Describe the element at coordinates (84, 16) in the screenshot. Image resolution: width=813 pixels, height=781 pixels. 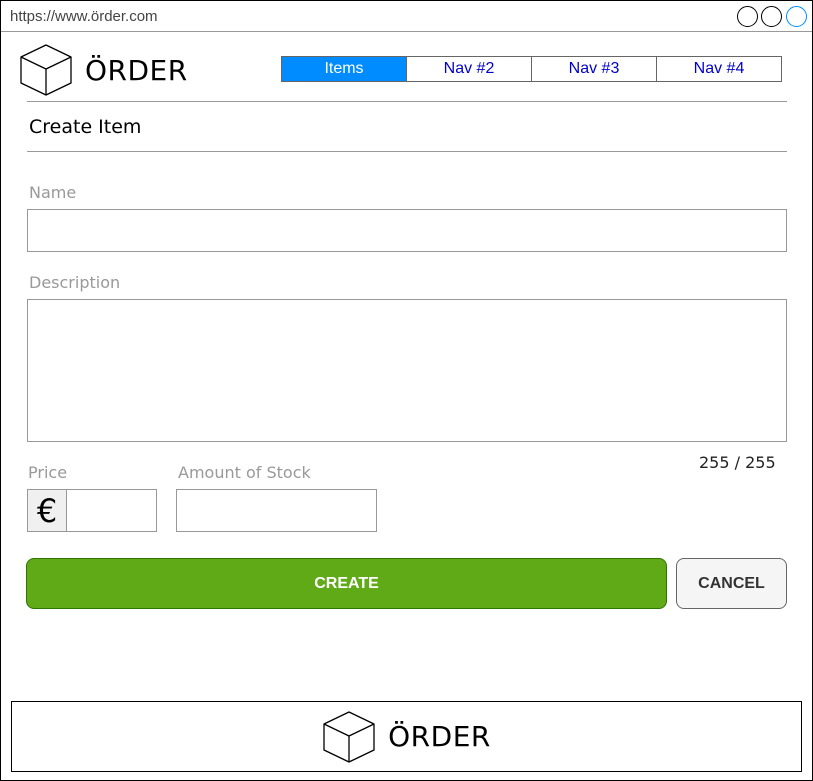
I see `url-text: https://www.örder.com` at that location.